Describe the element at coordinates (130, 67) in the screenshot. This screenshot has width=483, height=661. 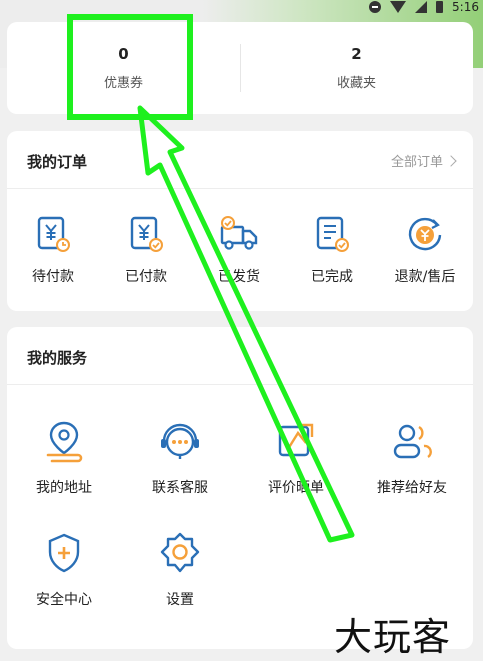
I see `annotation-highlight-box` at that location.